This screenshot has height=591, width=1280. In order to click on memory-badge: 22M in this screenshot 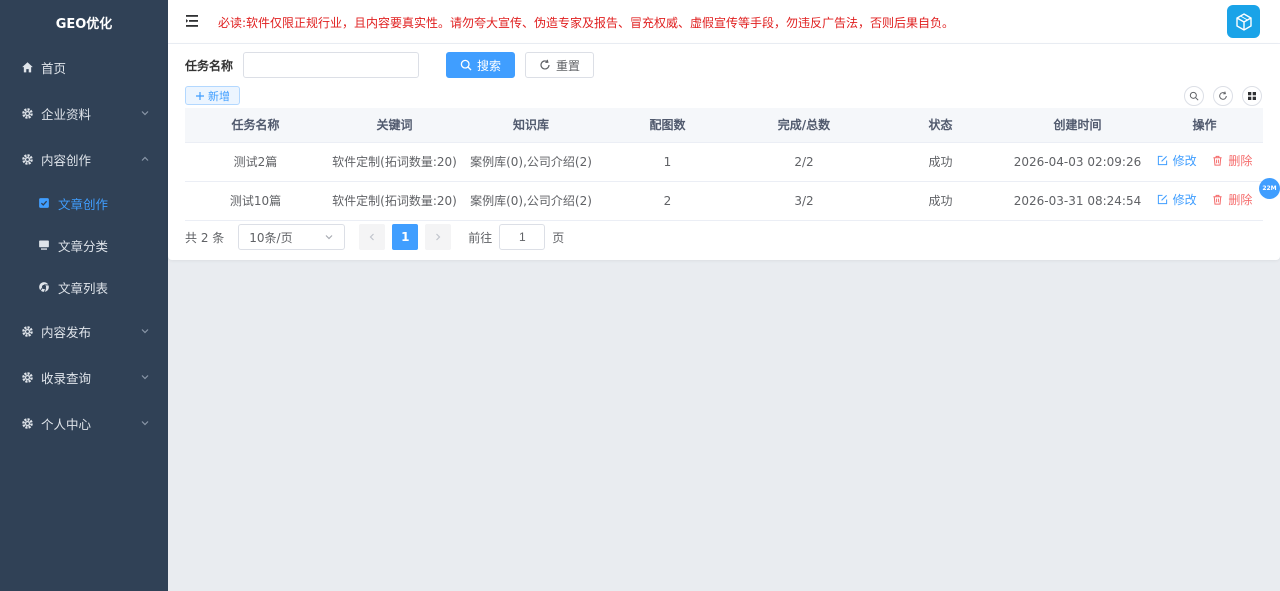, I will do `click(1269, 188)`.